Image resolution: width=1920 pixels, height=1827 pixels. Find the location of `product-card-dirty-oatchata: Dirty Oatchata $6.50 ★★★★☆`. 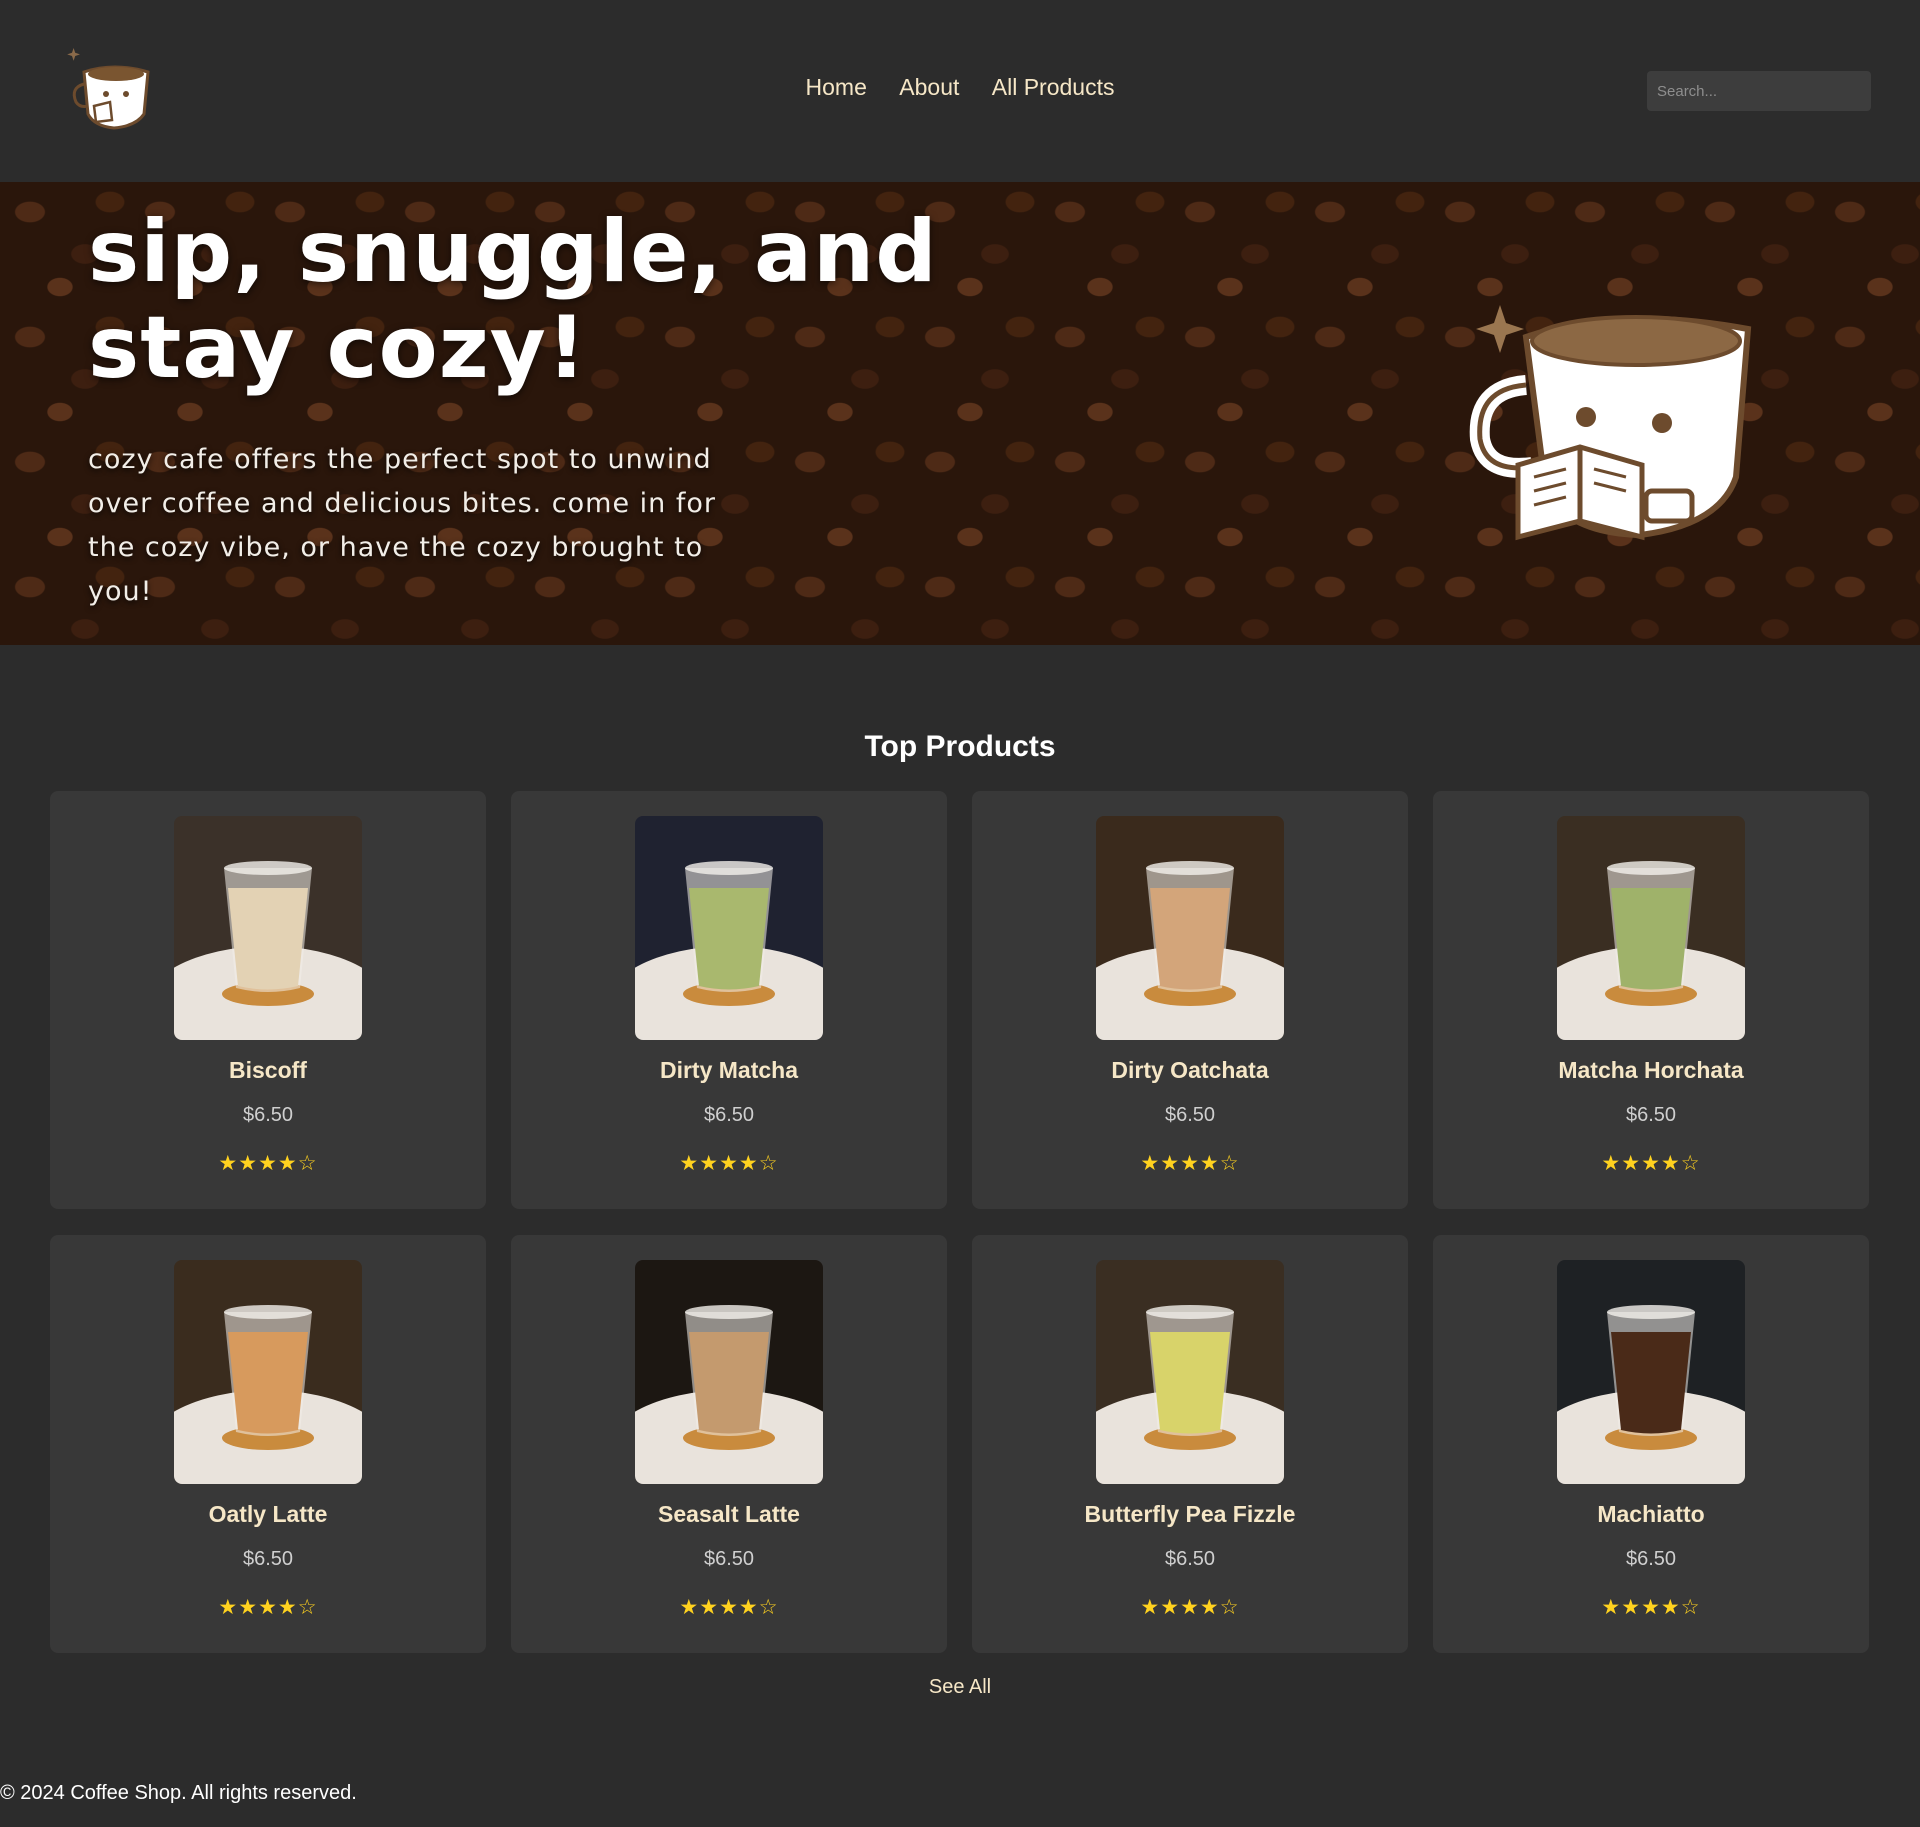

product-card-dirty-oatchata: Dirty Oatchata $6.50 ★★★★☆ is located at coordinates (1190, 1000).